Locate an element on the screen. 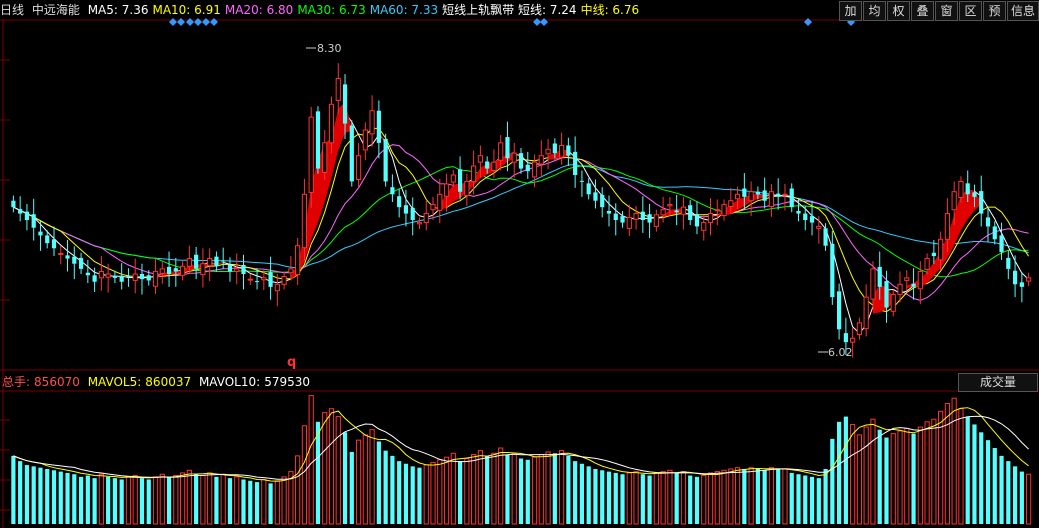  toolbar-button-3: 叠 is located at coordinates (922, 11).